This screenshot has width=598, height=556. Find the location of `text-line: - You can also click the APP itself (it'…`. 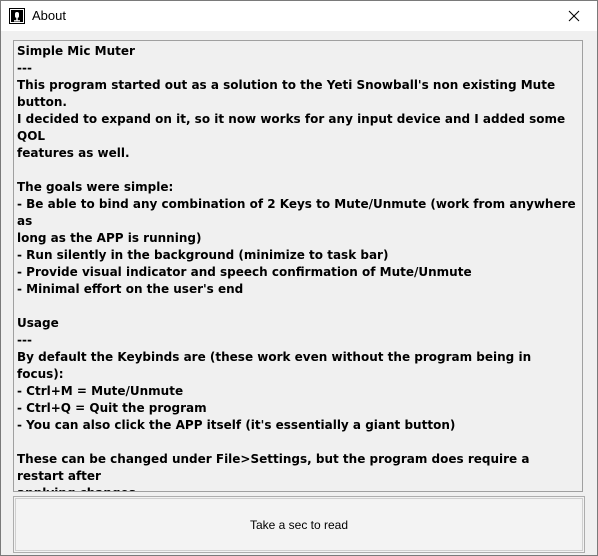

text-line: - You can also click the APP itself (it'… is located at coordinates (236, 425).